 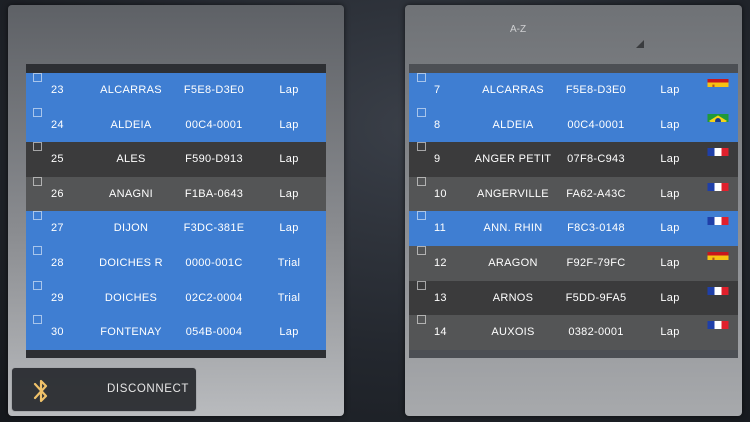 What do you see at coordinates (596, 297) in the screenshot?
I see `row-code: F5DD-9FA5` at bounding box center [596, 297].